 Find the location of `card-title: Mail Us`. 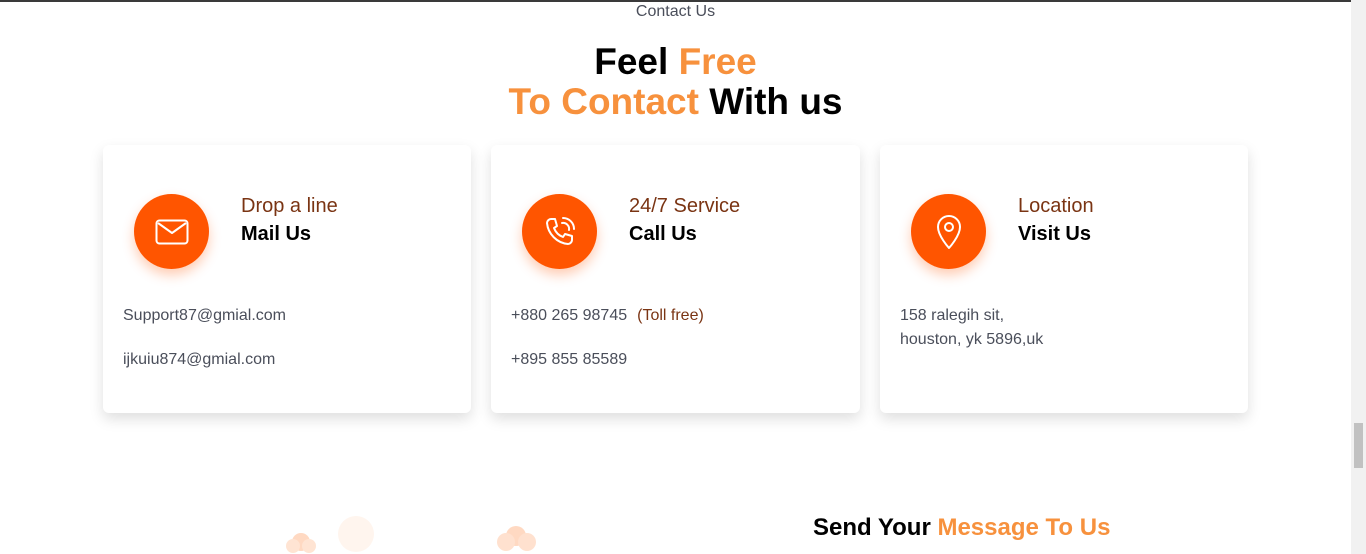

card-title: Mail Us is located at coordinates (276, 234).